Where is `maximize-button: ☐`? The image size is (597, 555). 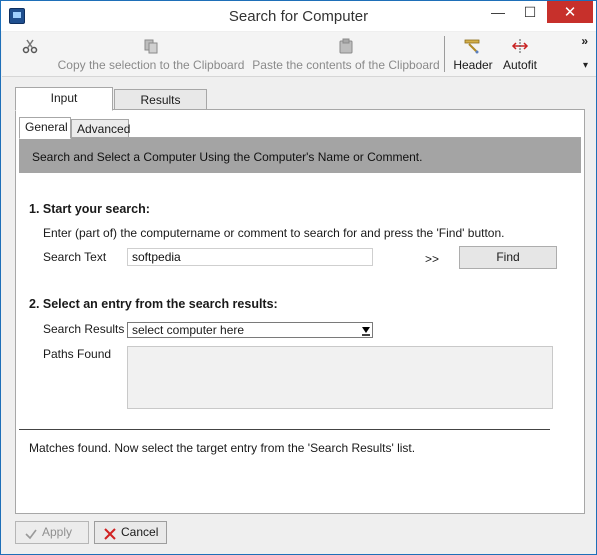
maximize-button: ☐ is located at coordinates (530, 12).